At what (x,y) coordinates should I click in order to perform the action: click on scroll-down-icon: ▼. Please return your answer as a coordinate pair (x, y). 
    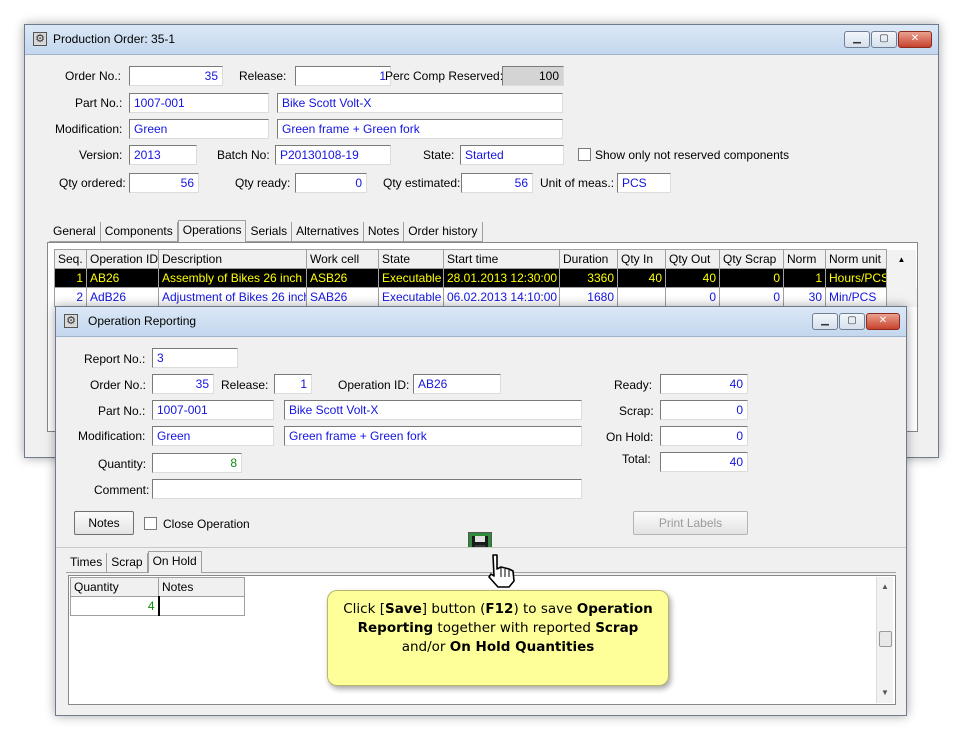
    Looking at the image, I should click on (885, 693).